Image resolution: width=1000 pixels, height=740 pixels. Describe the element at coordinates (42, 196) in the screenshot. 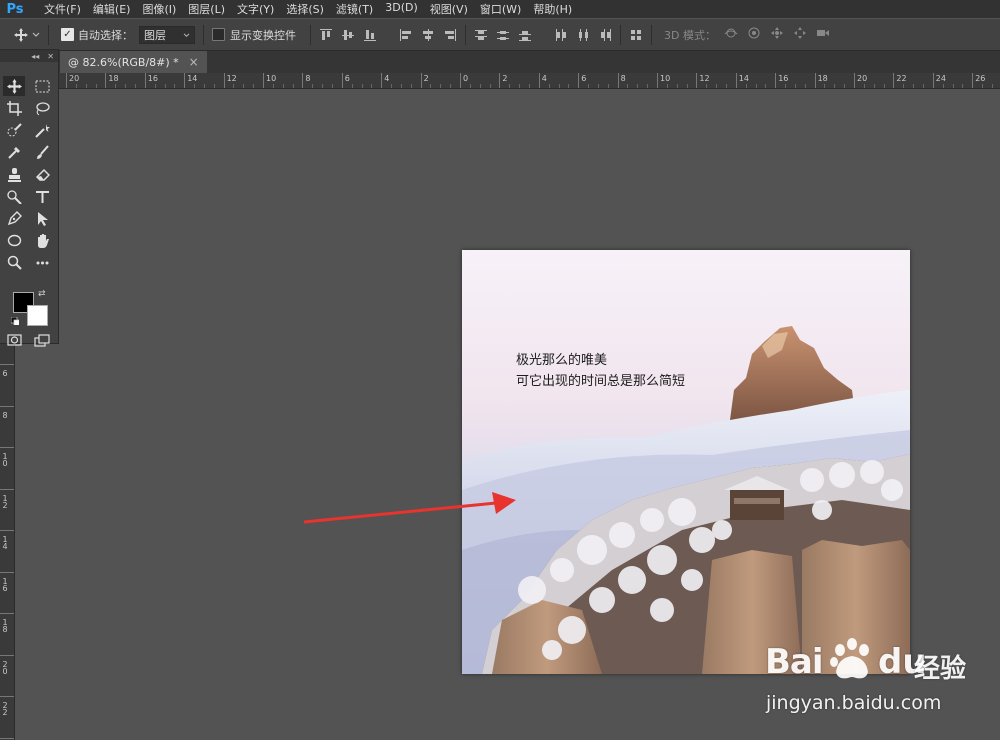

I see `type-tool` at that location.